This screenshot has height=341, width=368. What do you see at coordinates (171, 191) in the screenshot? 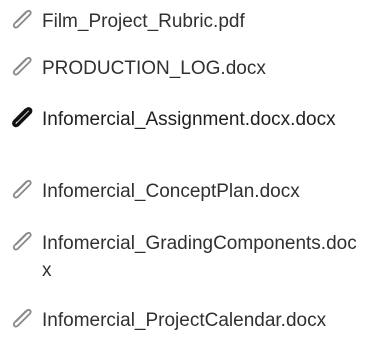
I see `attachment-filename: Infomercial_ConceptPlan.docx` at bounding box center [171, 191].